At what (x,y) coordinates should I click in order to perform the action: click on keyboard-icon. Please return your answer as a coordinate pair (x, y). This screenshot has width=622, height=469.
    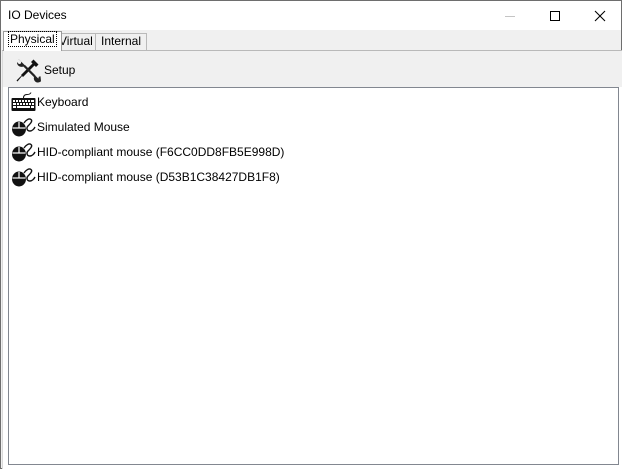
    Looking at the image, I should click on (23, 101).